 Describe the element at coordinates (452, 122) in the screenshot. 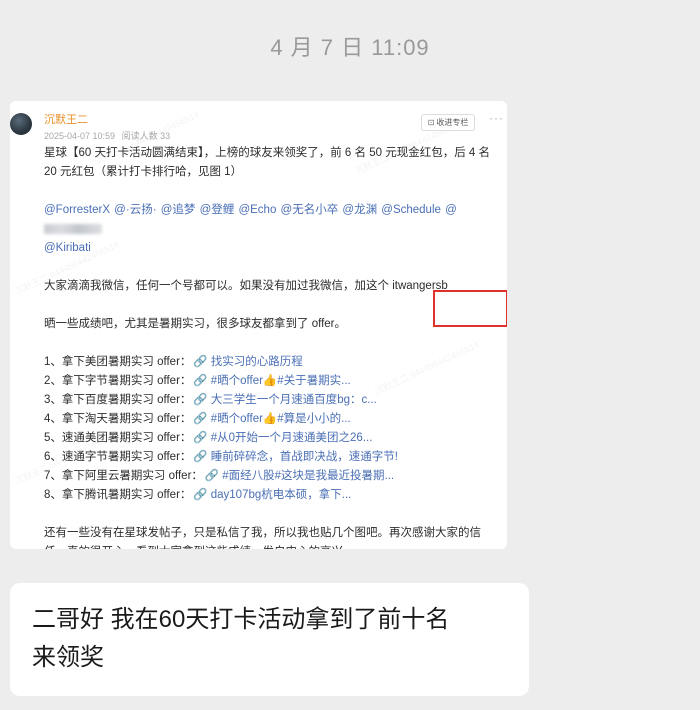

I see `collect-button-label: 收进专栏` at that location.